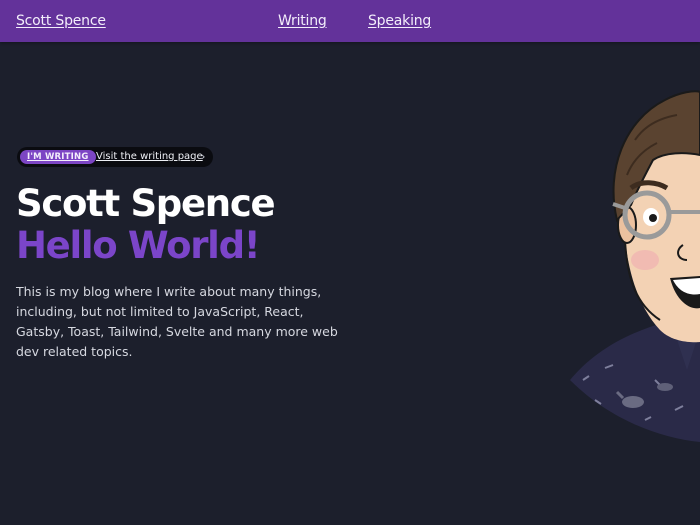 The width and height of the screenshot is (700, 525). What do you see at coordinates (149, 156) in the screenshot?
I see `writing-page-link: Visit the writing page` at bounding box center [149, 156].